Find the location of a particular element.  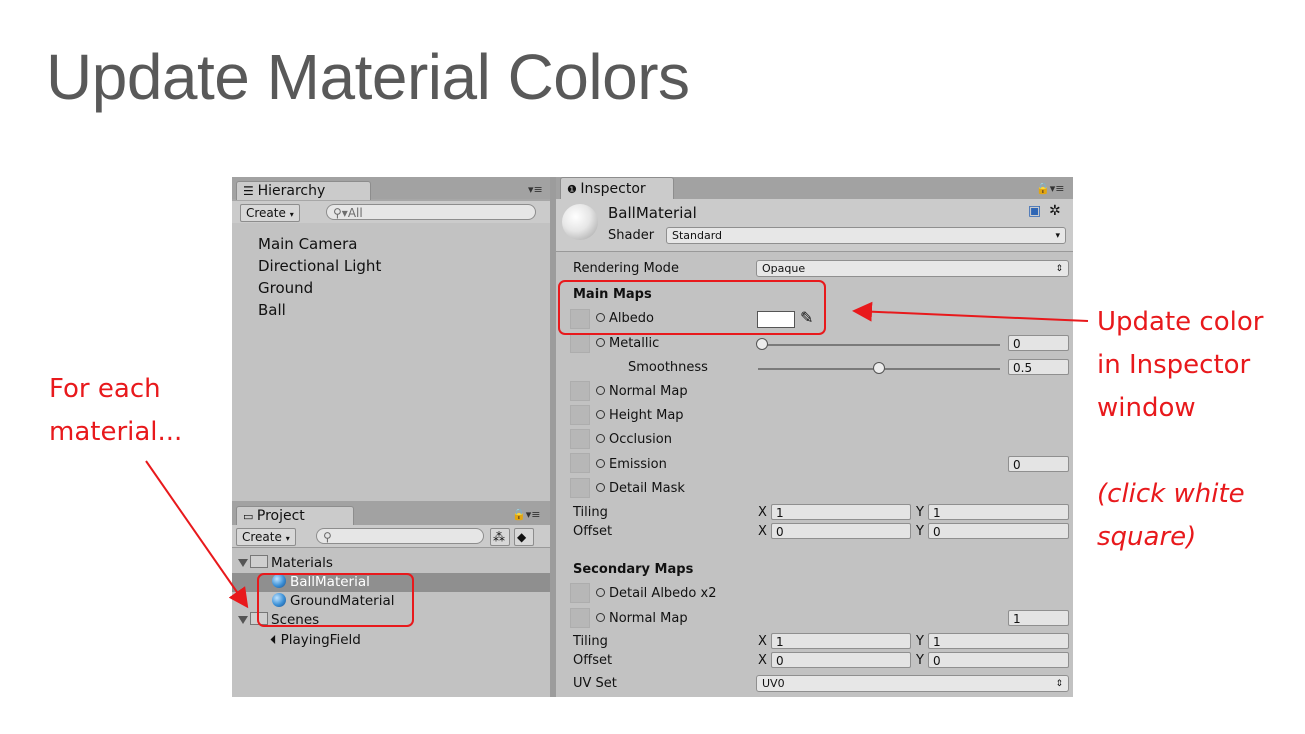

arrow-to-albedo is located at coordinates (970, 311).